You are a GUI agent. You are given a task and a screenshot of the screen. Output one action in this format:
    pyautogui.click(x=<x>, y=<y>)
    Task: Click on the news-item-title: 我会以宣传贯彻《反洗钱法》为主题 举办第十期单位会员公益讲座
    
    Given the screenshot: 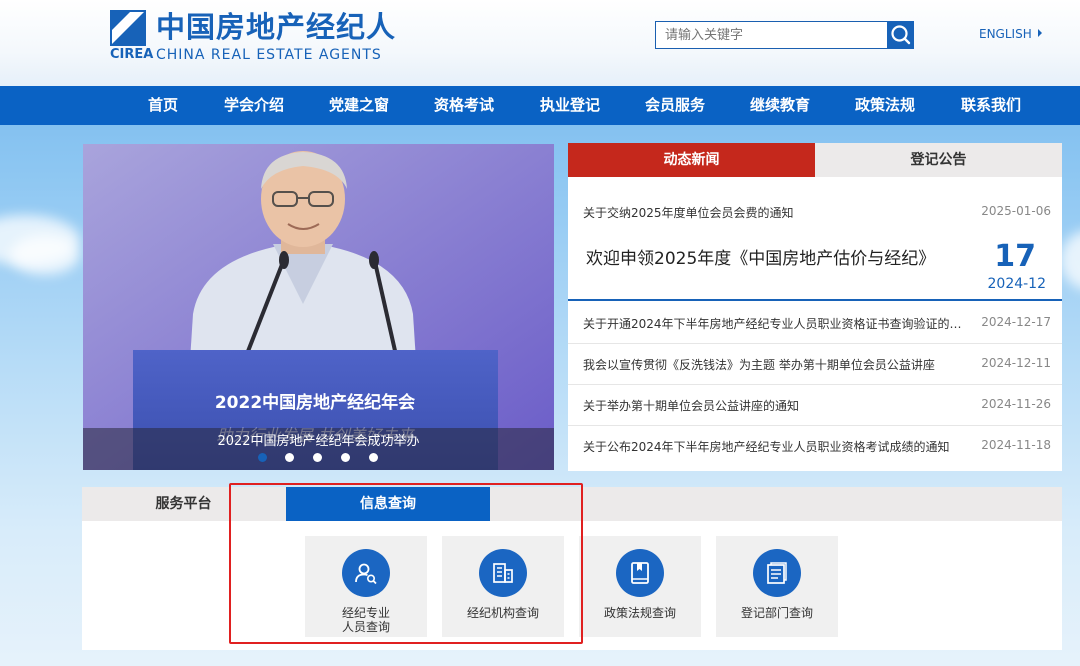 What is the action you would take?
    pyautogui.click(x=759, y=365)
    